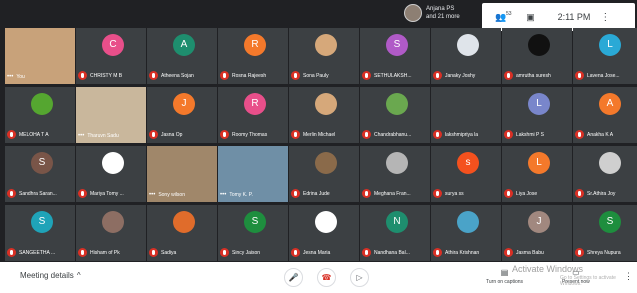  Describe the element at coordinates (40, 56) in the screenshot. I see `participant-tile: ••• You` at that location.